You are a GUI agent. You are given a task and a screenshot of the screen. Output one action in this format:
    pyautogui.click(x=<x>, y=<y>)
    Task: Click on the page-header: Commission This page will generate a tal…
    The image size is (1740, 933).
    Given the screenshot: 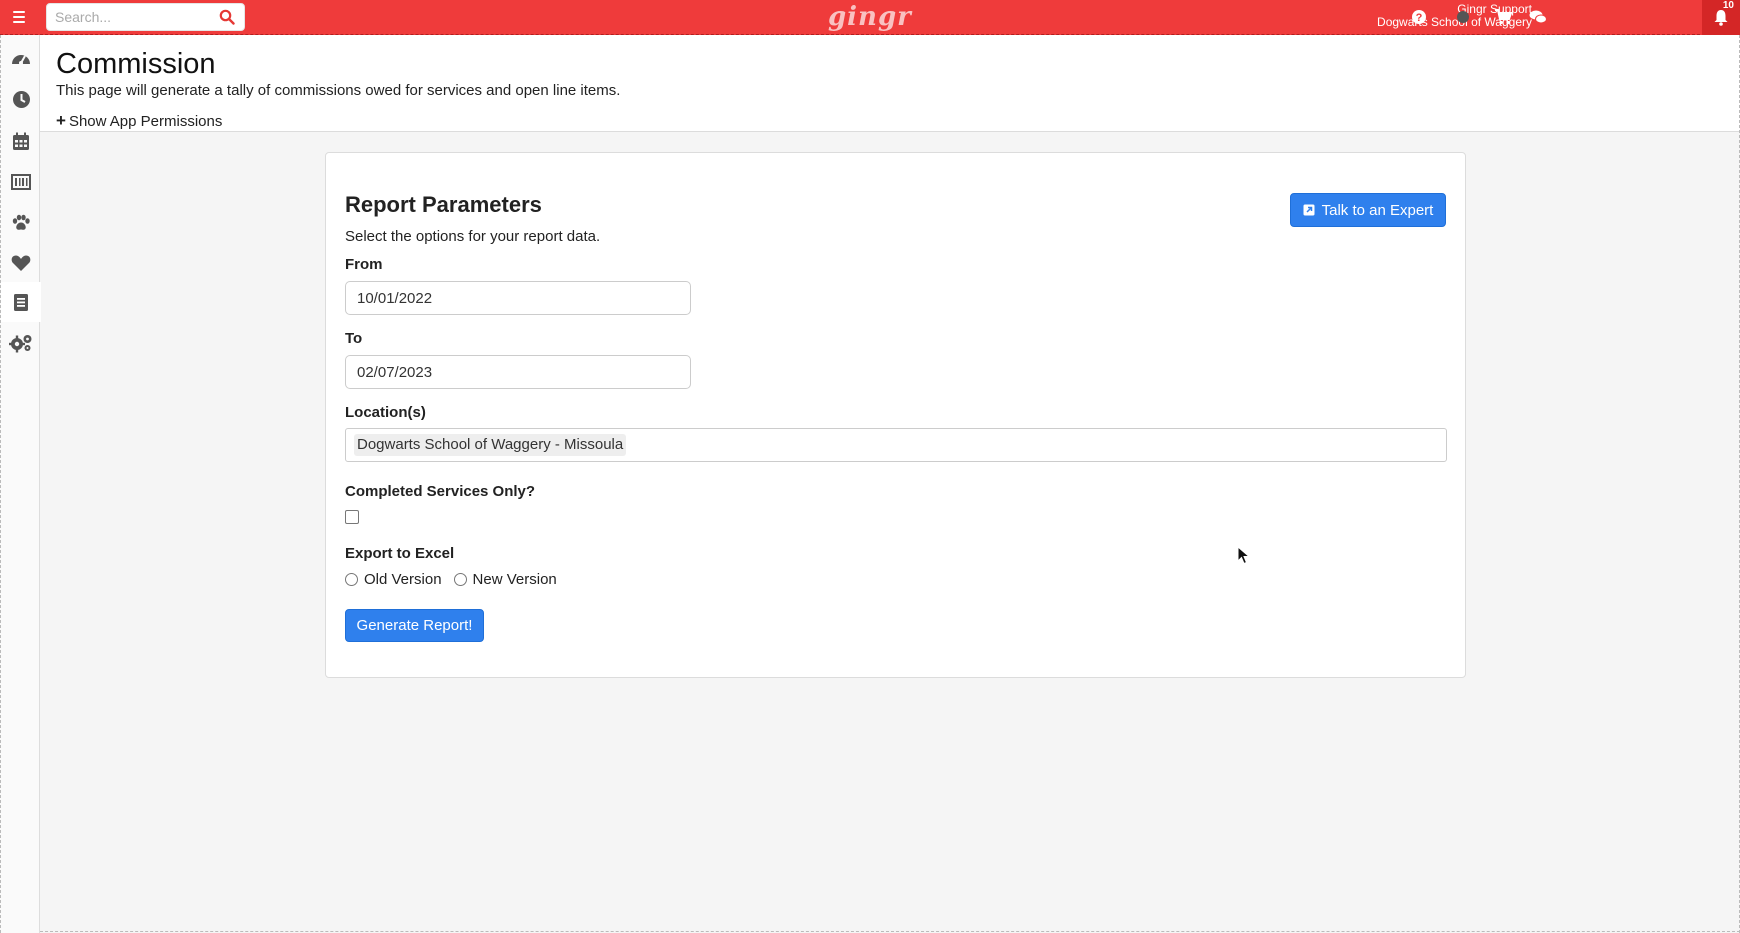 What is the action you would take?
    pyautogui.click(x=890, y=83)
    